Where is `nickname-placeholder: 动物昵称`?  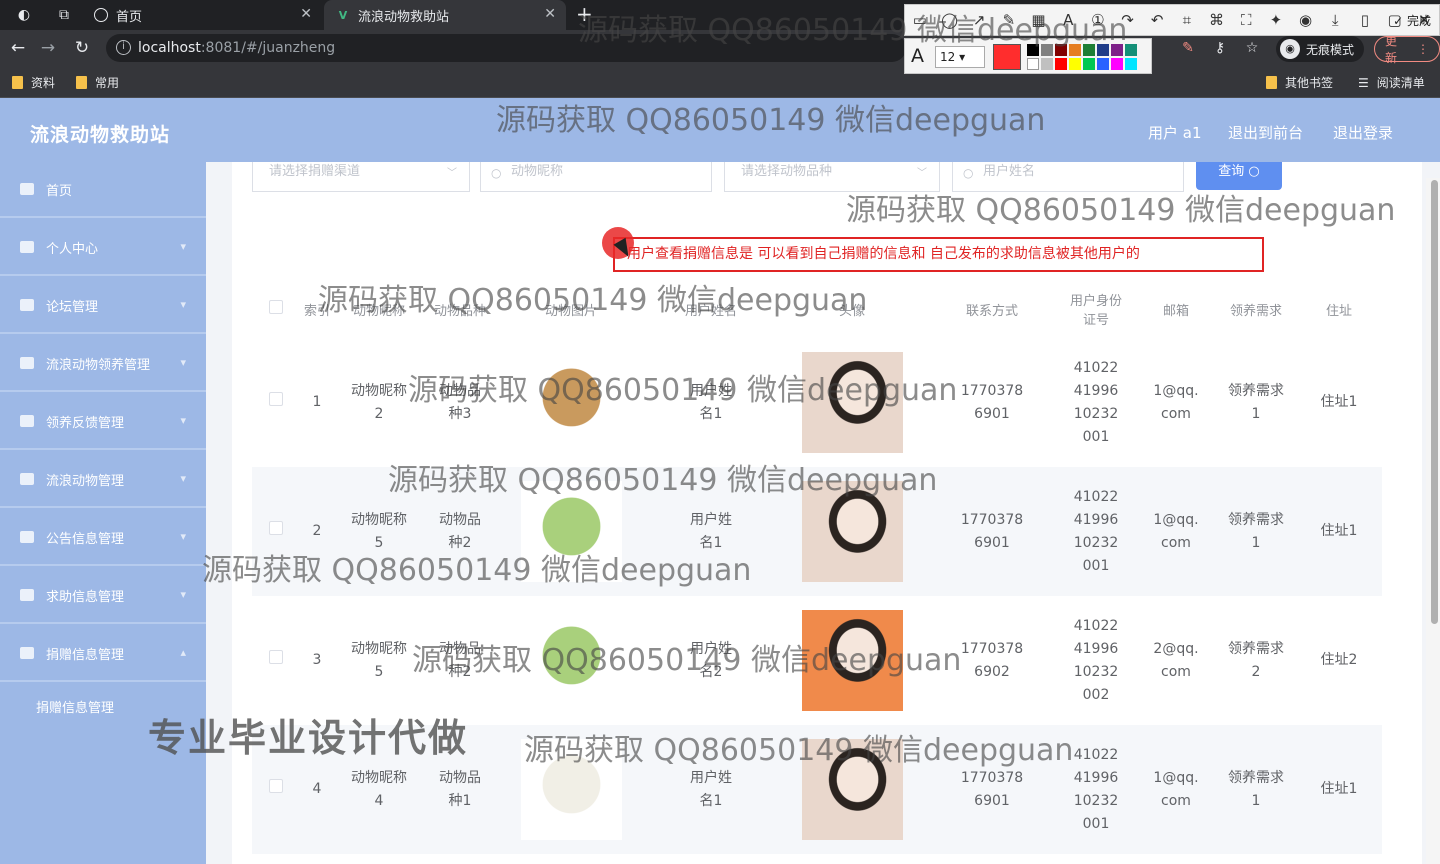
nickname-placeholder: 动物昵称 is located at coordinates (537, 171).